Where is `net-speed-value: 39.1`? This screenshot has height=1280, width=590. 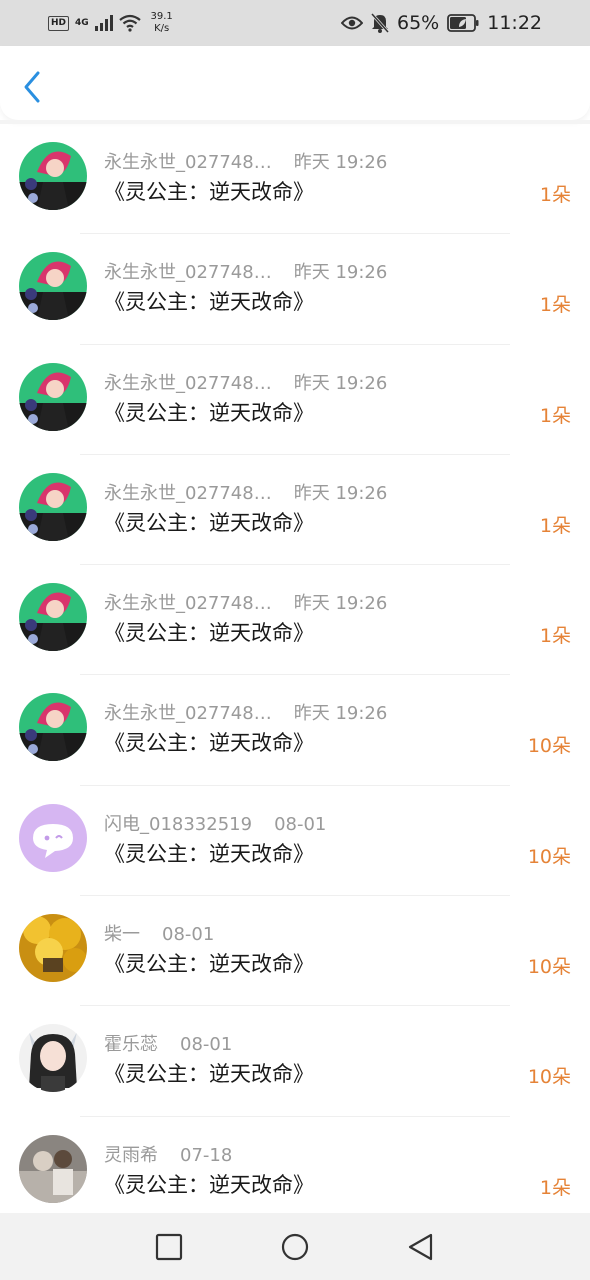
net-speed-value: 39.1 is located at coordinates (161, 16).